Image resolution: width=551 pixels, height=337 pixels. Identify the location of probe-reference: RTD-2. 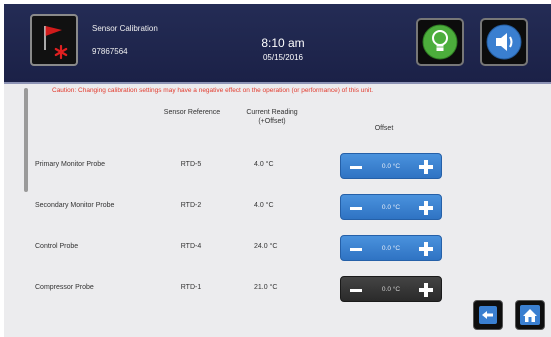
(191, 205).